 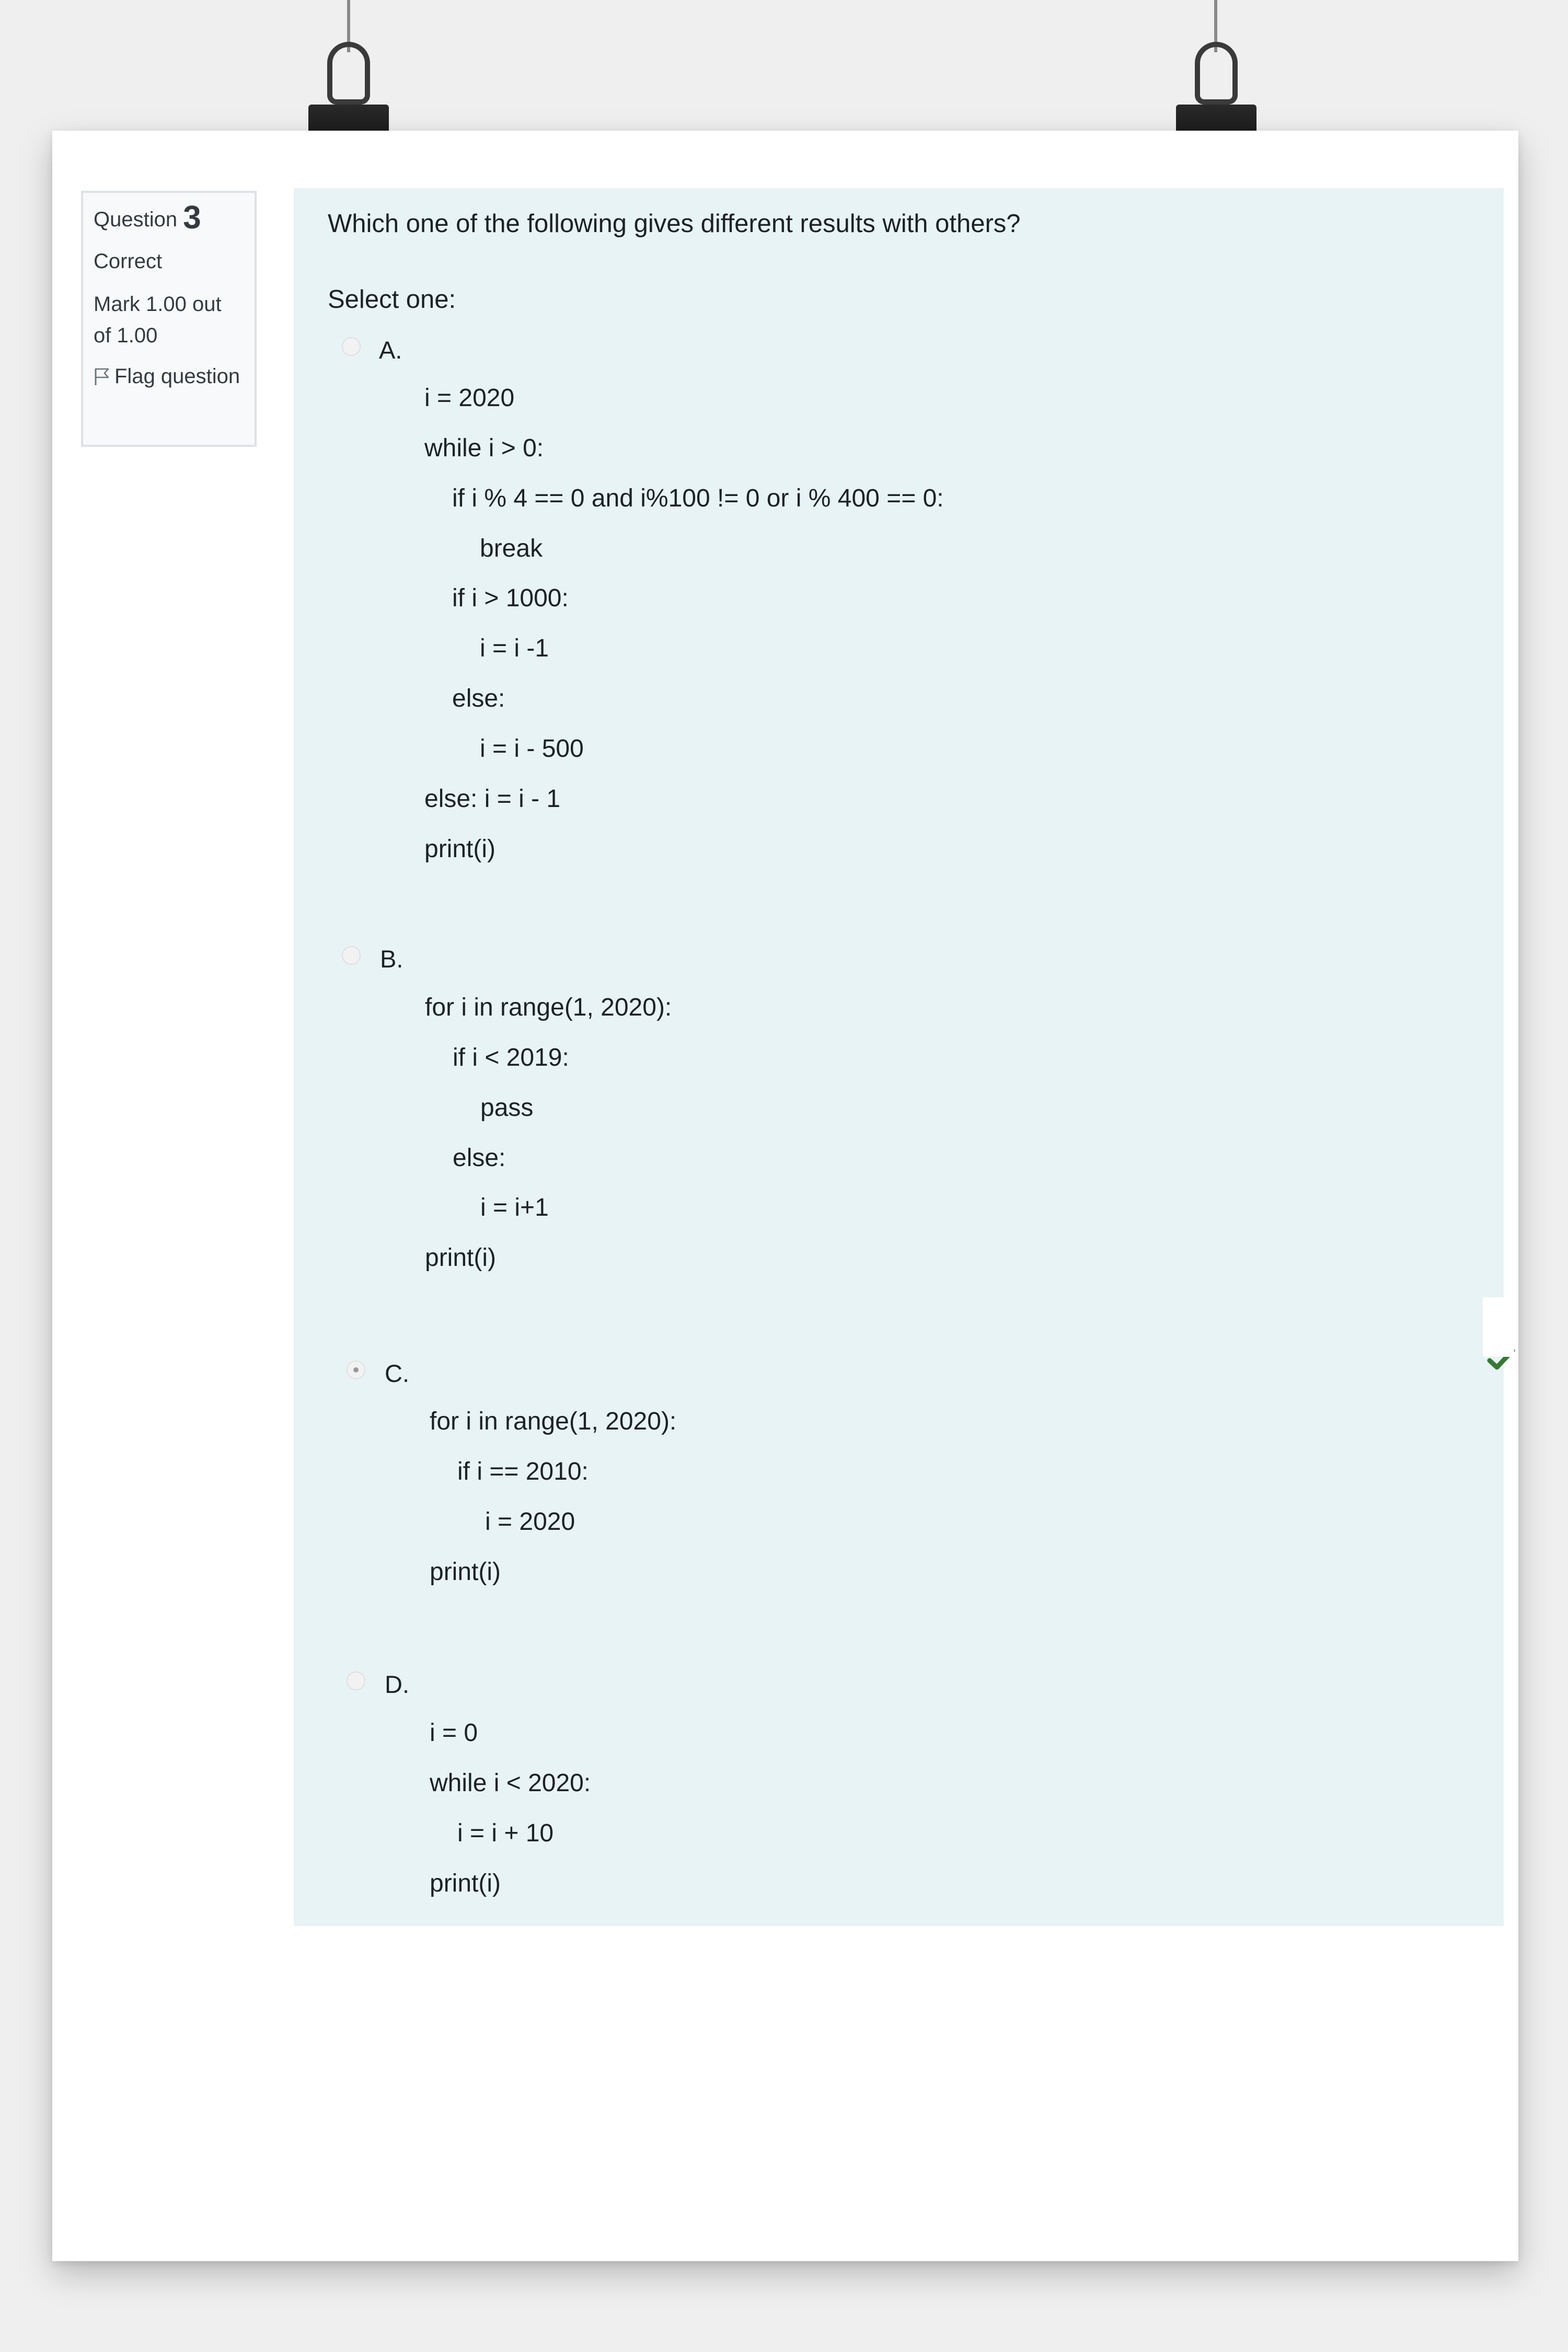 What do you see at coordinates (102, 376) in the screenshot?
I see `flag-icon` at bounding box center [102, 376].